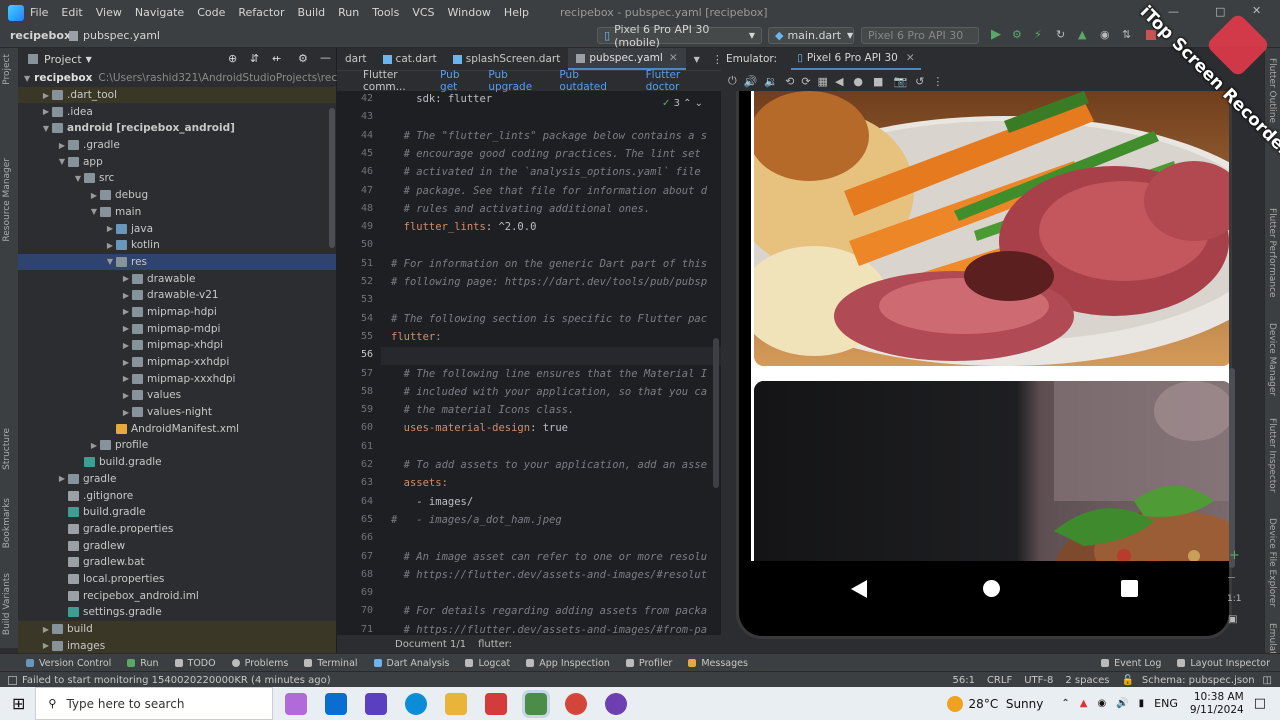 This screenshot has width=1280, height=720. Describe the element at coordinates (1260, 703) in the screenshot. I see `notification-icon: □` at that location.